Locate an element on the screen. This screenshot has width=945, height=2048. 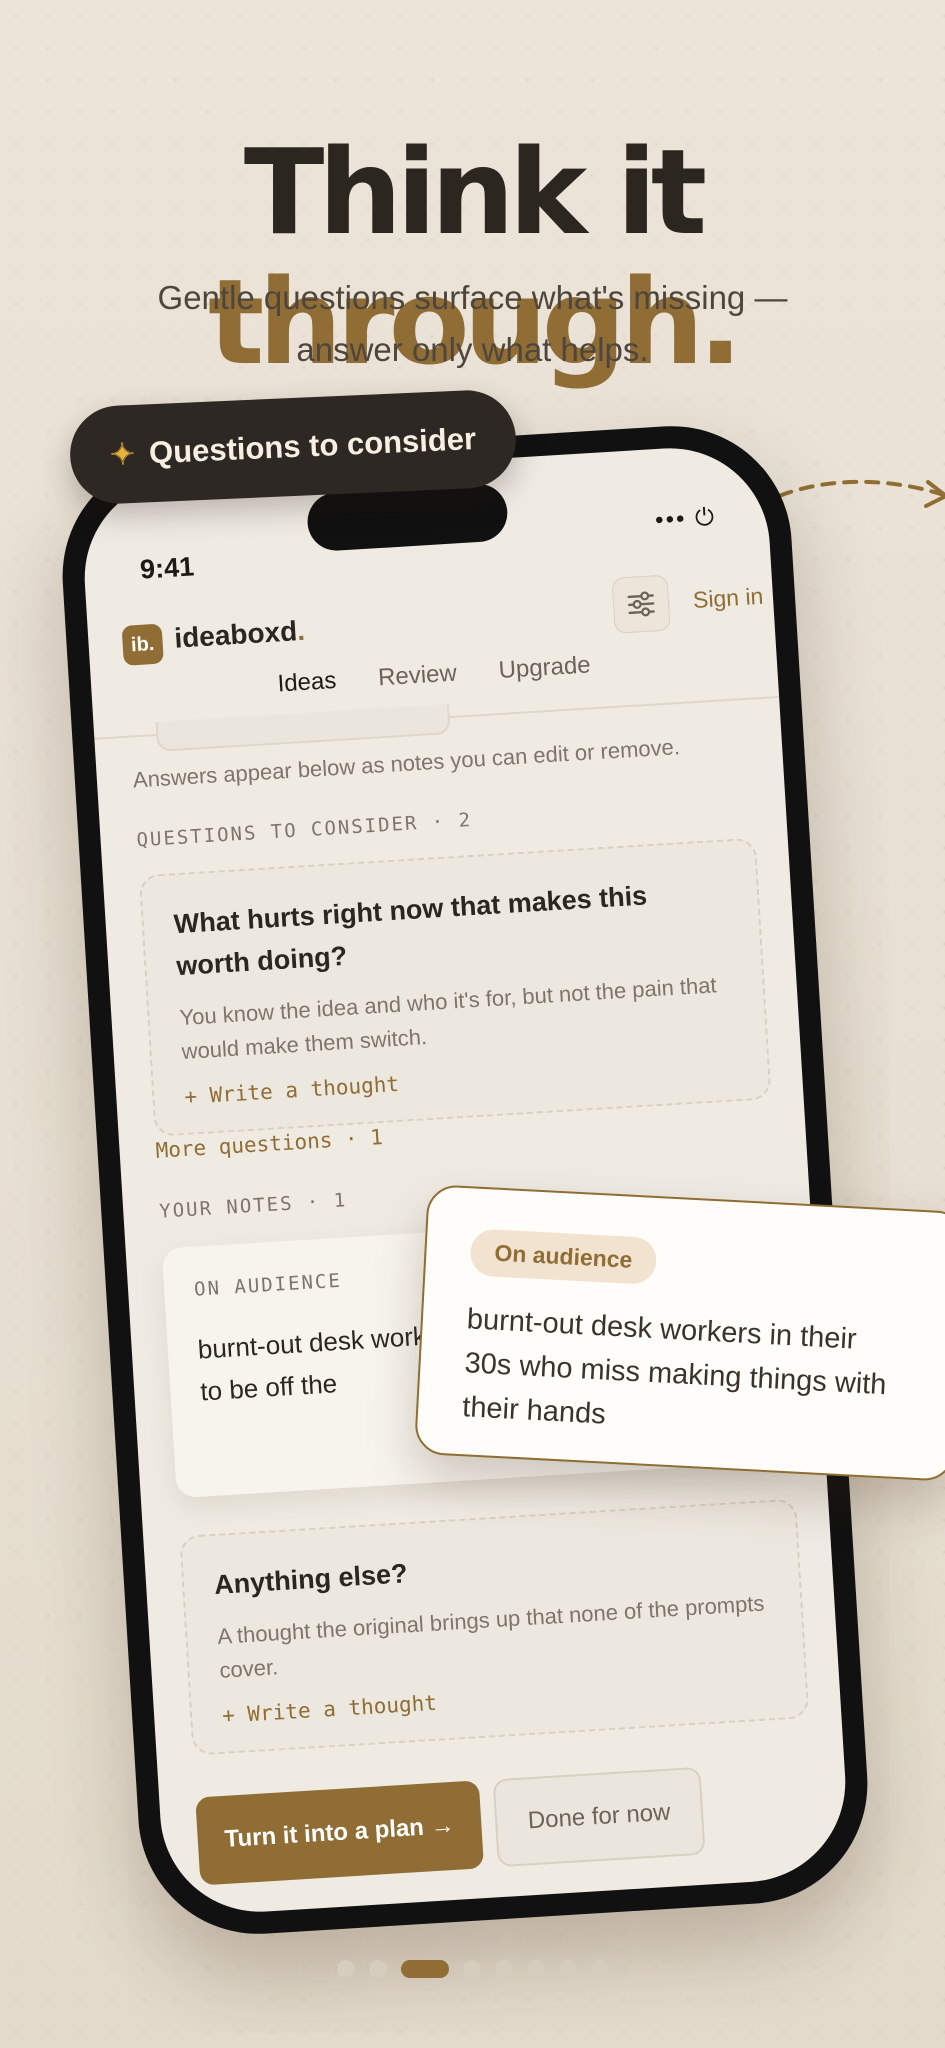
questions-pill: ✦ Questions to consider is located at coordinates (293, 447).